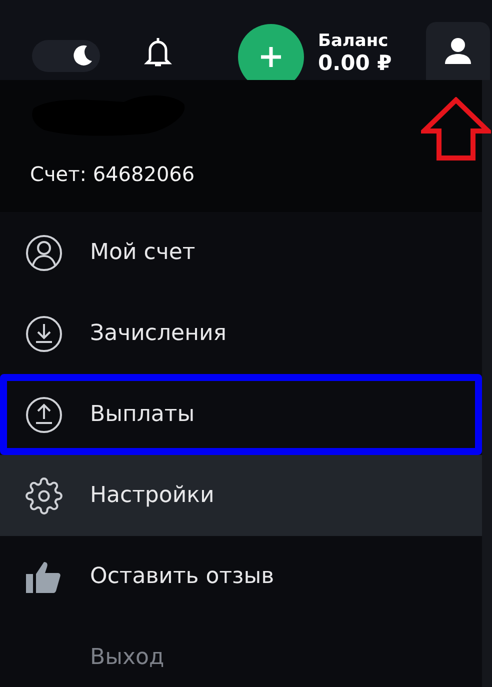  What do you see at coordinates (271, 57) in the screenshot?
I see `plus-icon` at bounding box center [271, 57].